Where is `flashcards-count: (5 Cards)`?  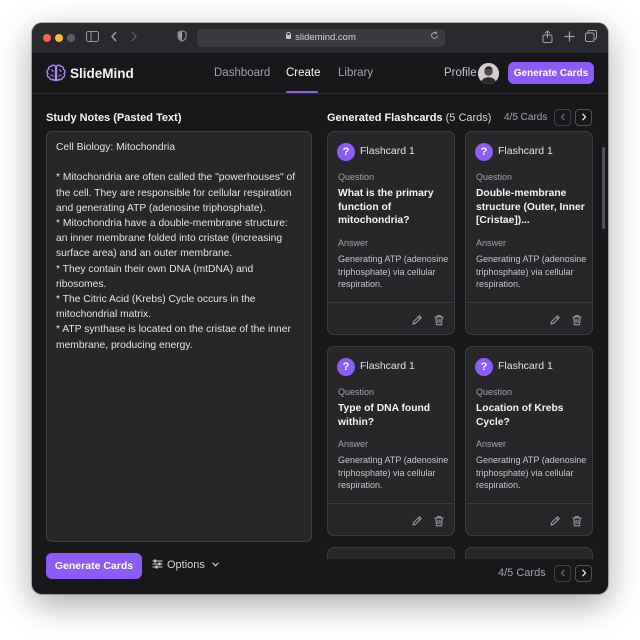 flashcards-count: (5 Cards) is located at coordinates (468, 118).